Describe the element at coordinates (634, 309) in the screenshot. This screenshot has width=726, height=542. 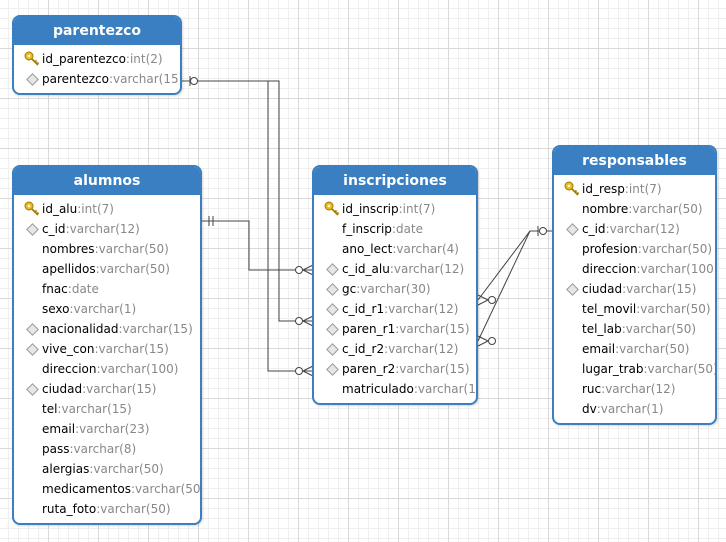
I see `column-row: tel_movil: varchar(50)` at that location.